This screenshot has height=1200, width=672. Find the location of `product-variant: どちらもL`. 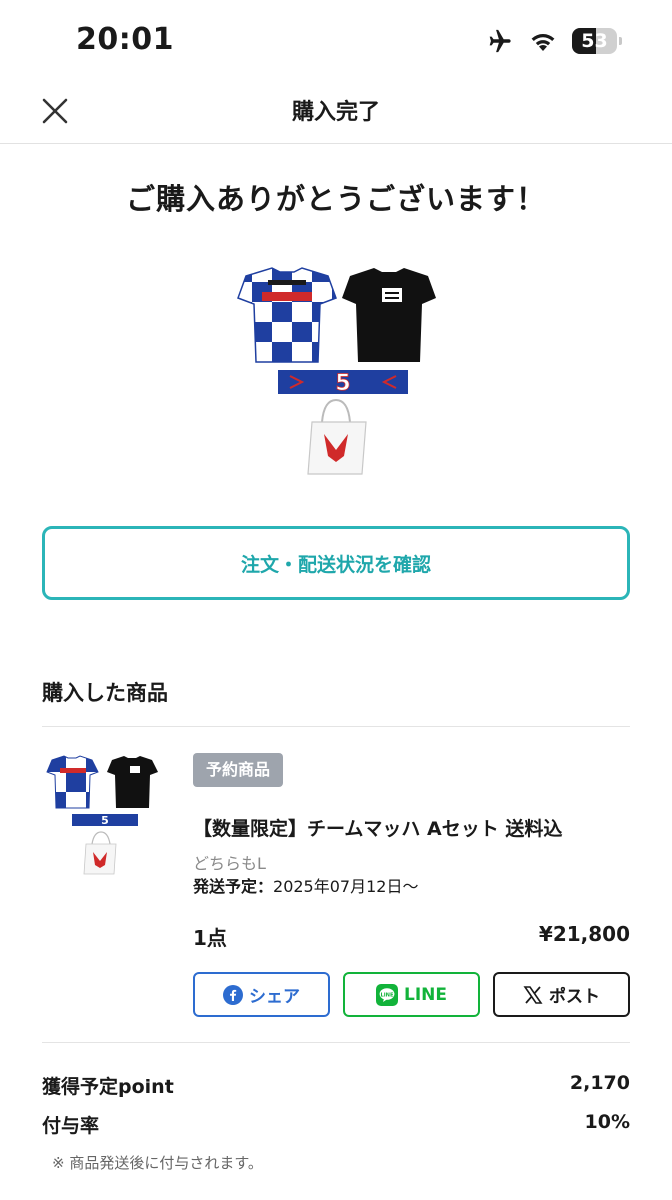

product-variant: どちらもL is located at coordinates (229, 863).